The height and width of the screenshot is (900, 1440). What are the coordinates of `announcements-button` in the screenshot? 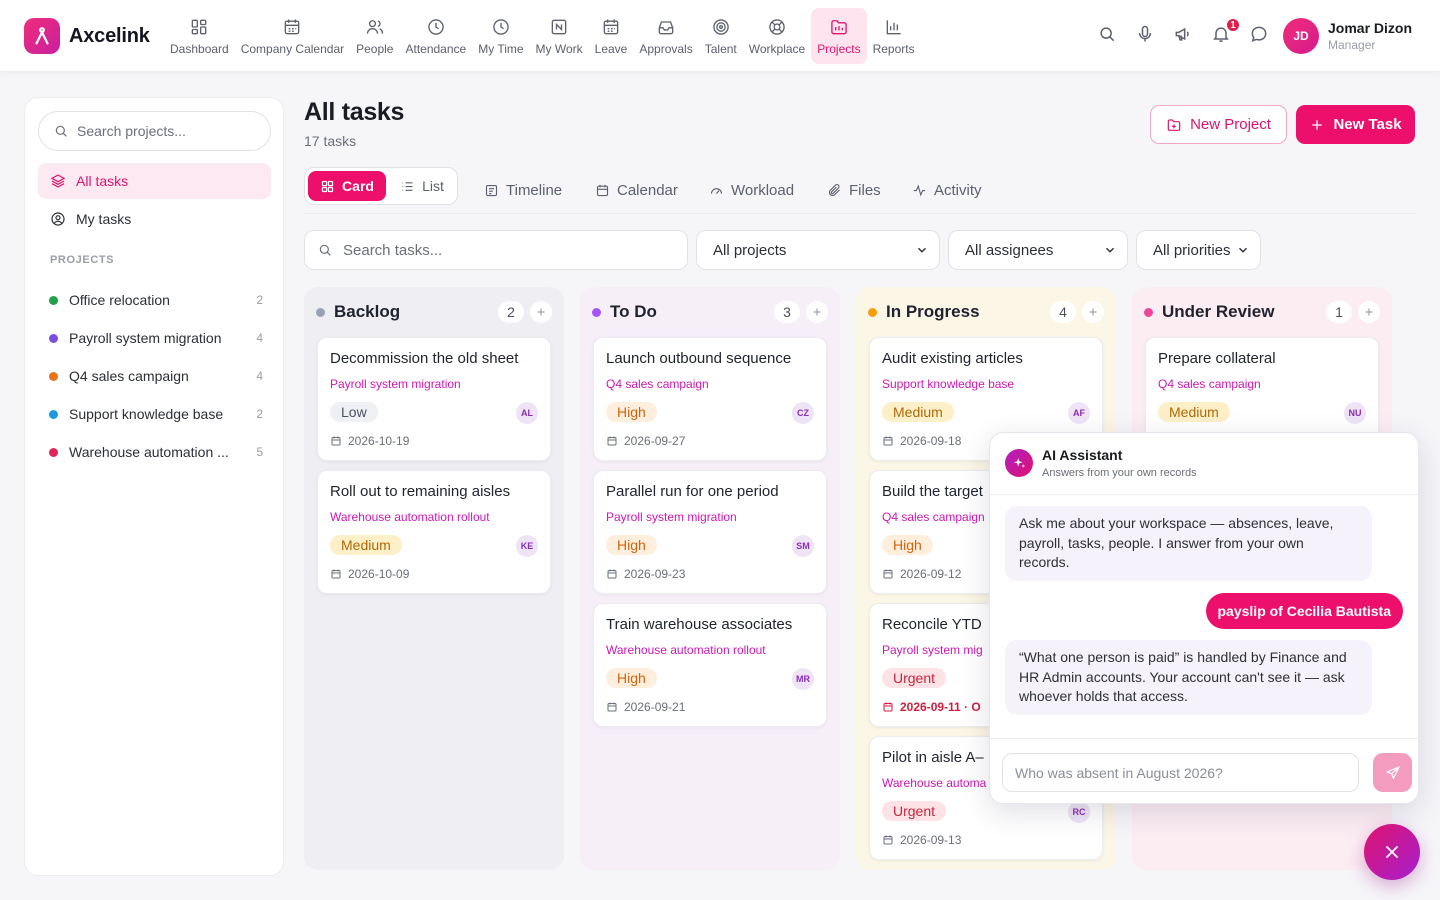 It's located at (1183, 35).